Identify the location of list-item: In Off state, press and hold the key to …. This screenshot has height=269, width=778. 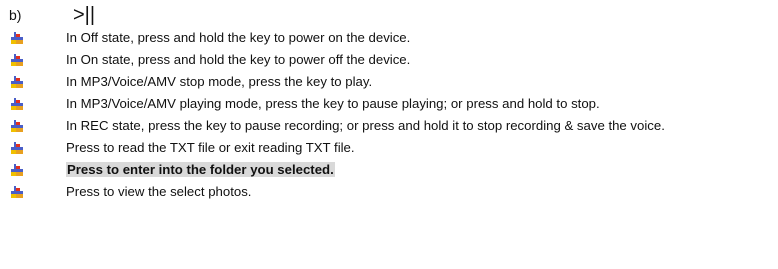
(389, 38).